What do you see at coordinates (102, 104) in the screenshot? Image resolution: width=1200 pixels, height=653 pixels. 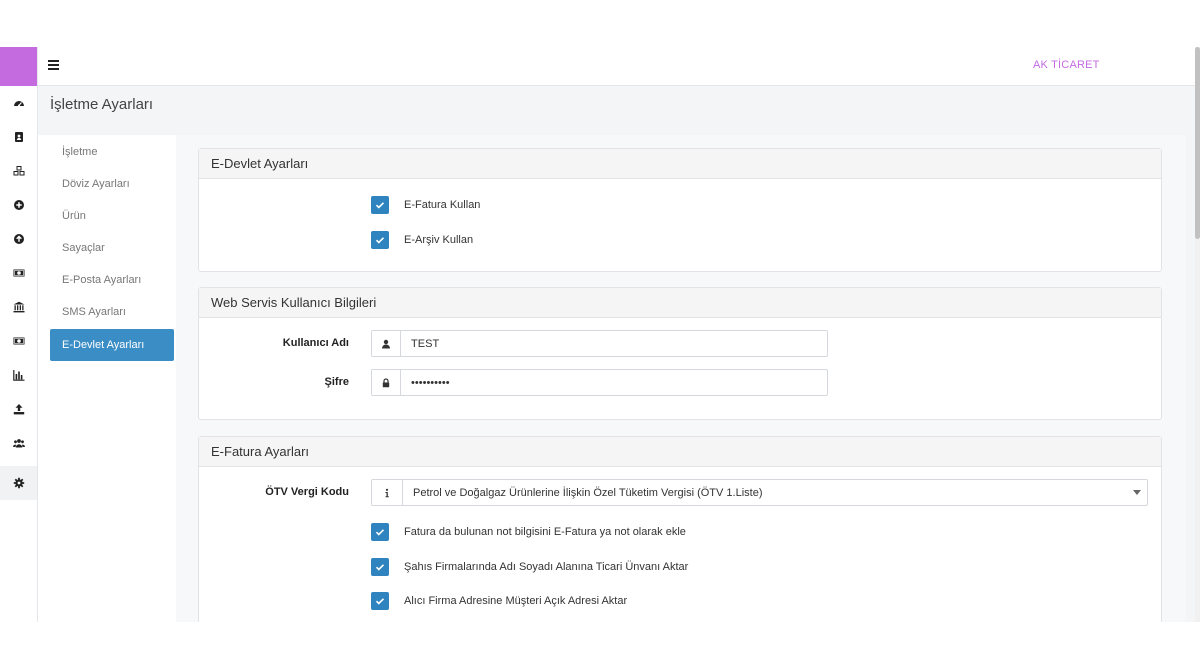 I see `page-title: İşletme Ayarları` at bounding box center [102, 104].